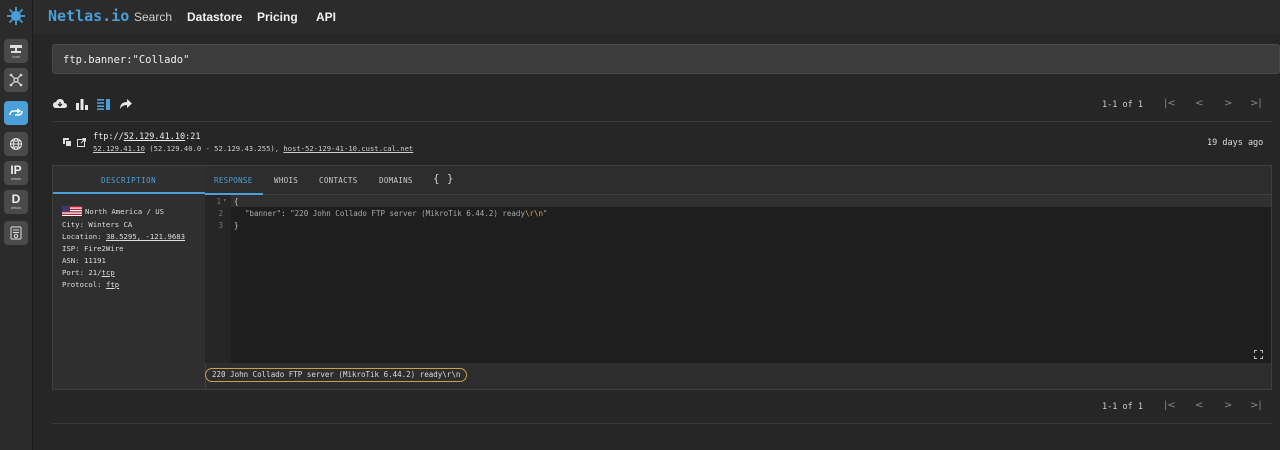 Image resolution: width=1280 pixels, height=450 pixels. What do you see at coordinates (277, 17) in the screenshot?
I see `nav-pricing: Pricing` at bounding box center [277, 17].